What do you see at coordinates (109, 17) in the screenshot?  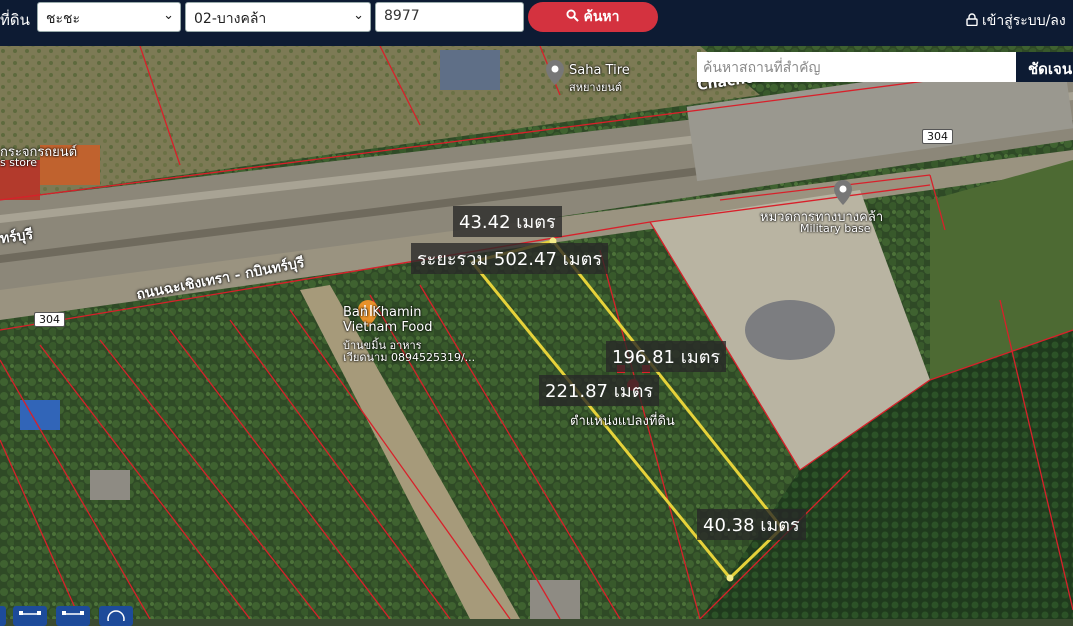 I see `province-select: ชะชะ ⌄` at bounding box center [109, 17].